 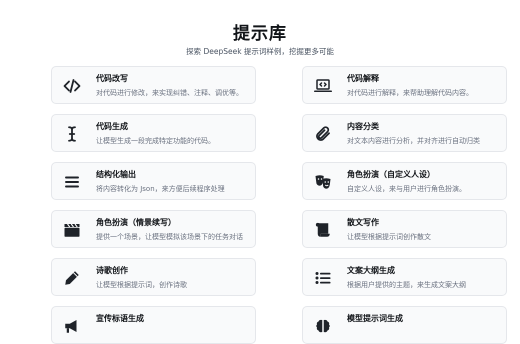 What do you see at coordinates (413, 141) in the screenshot?
I see `card-description: 对文本内容进行分析，并对齐进行自动归类` at bounding box center [413, 141].